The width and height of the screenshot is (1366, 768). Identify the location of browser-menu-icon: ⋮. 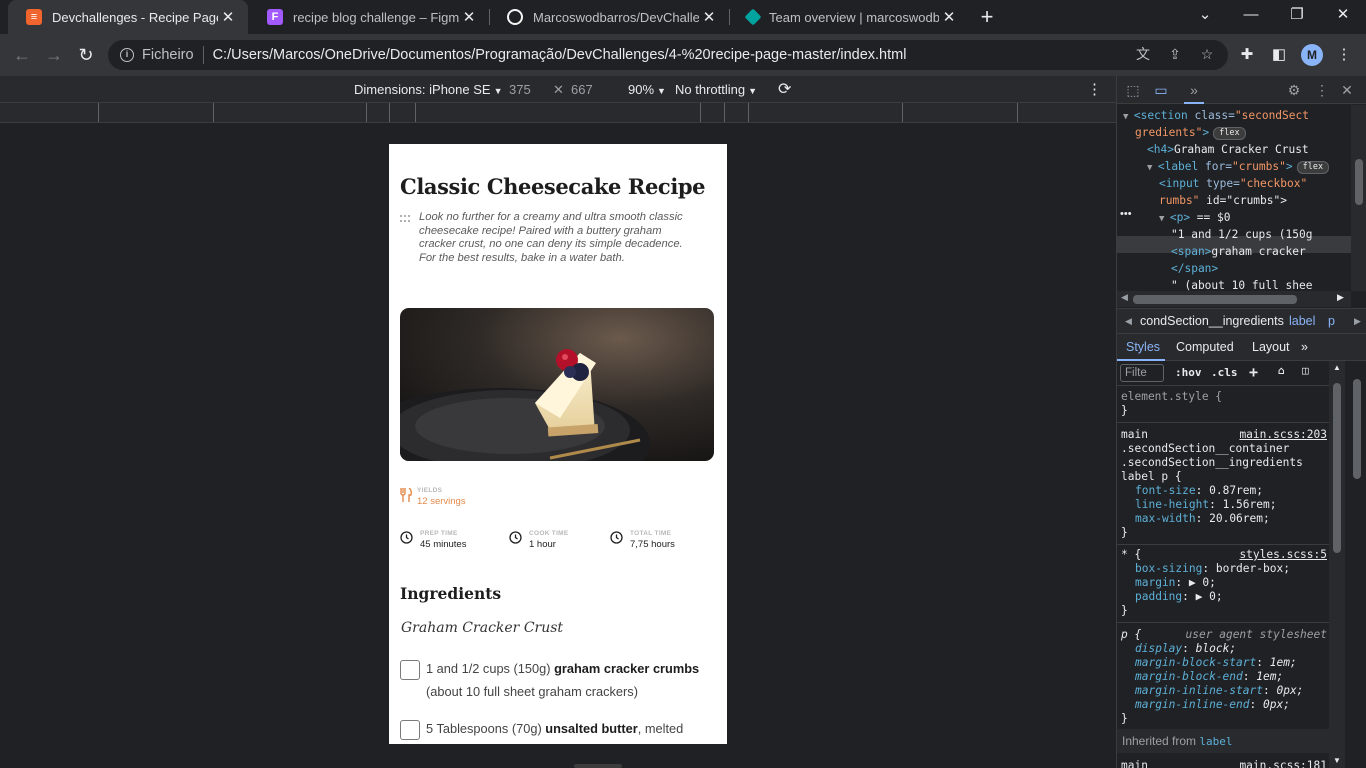
(1344, 55).